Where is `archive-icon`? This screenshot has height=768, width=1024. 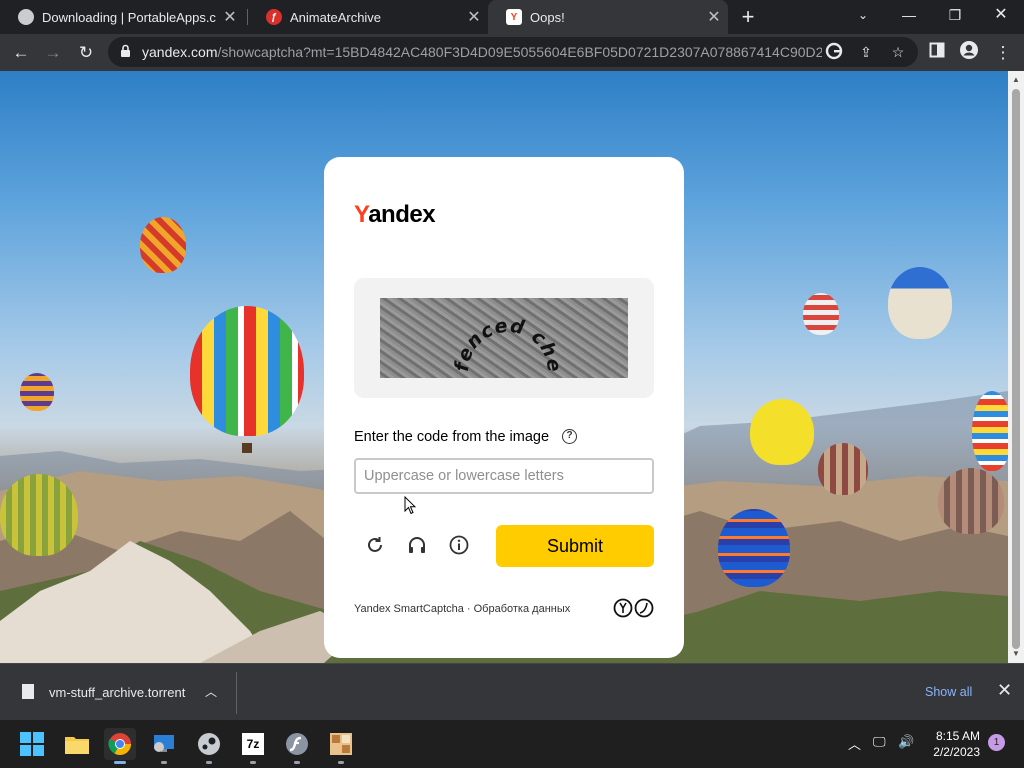
archive-icon is located at coordinates (341, 744).